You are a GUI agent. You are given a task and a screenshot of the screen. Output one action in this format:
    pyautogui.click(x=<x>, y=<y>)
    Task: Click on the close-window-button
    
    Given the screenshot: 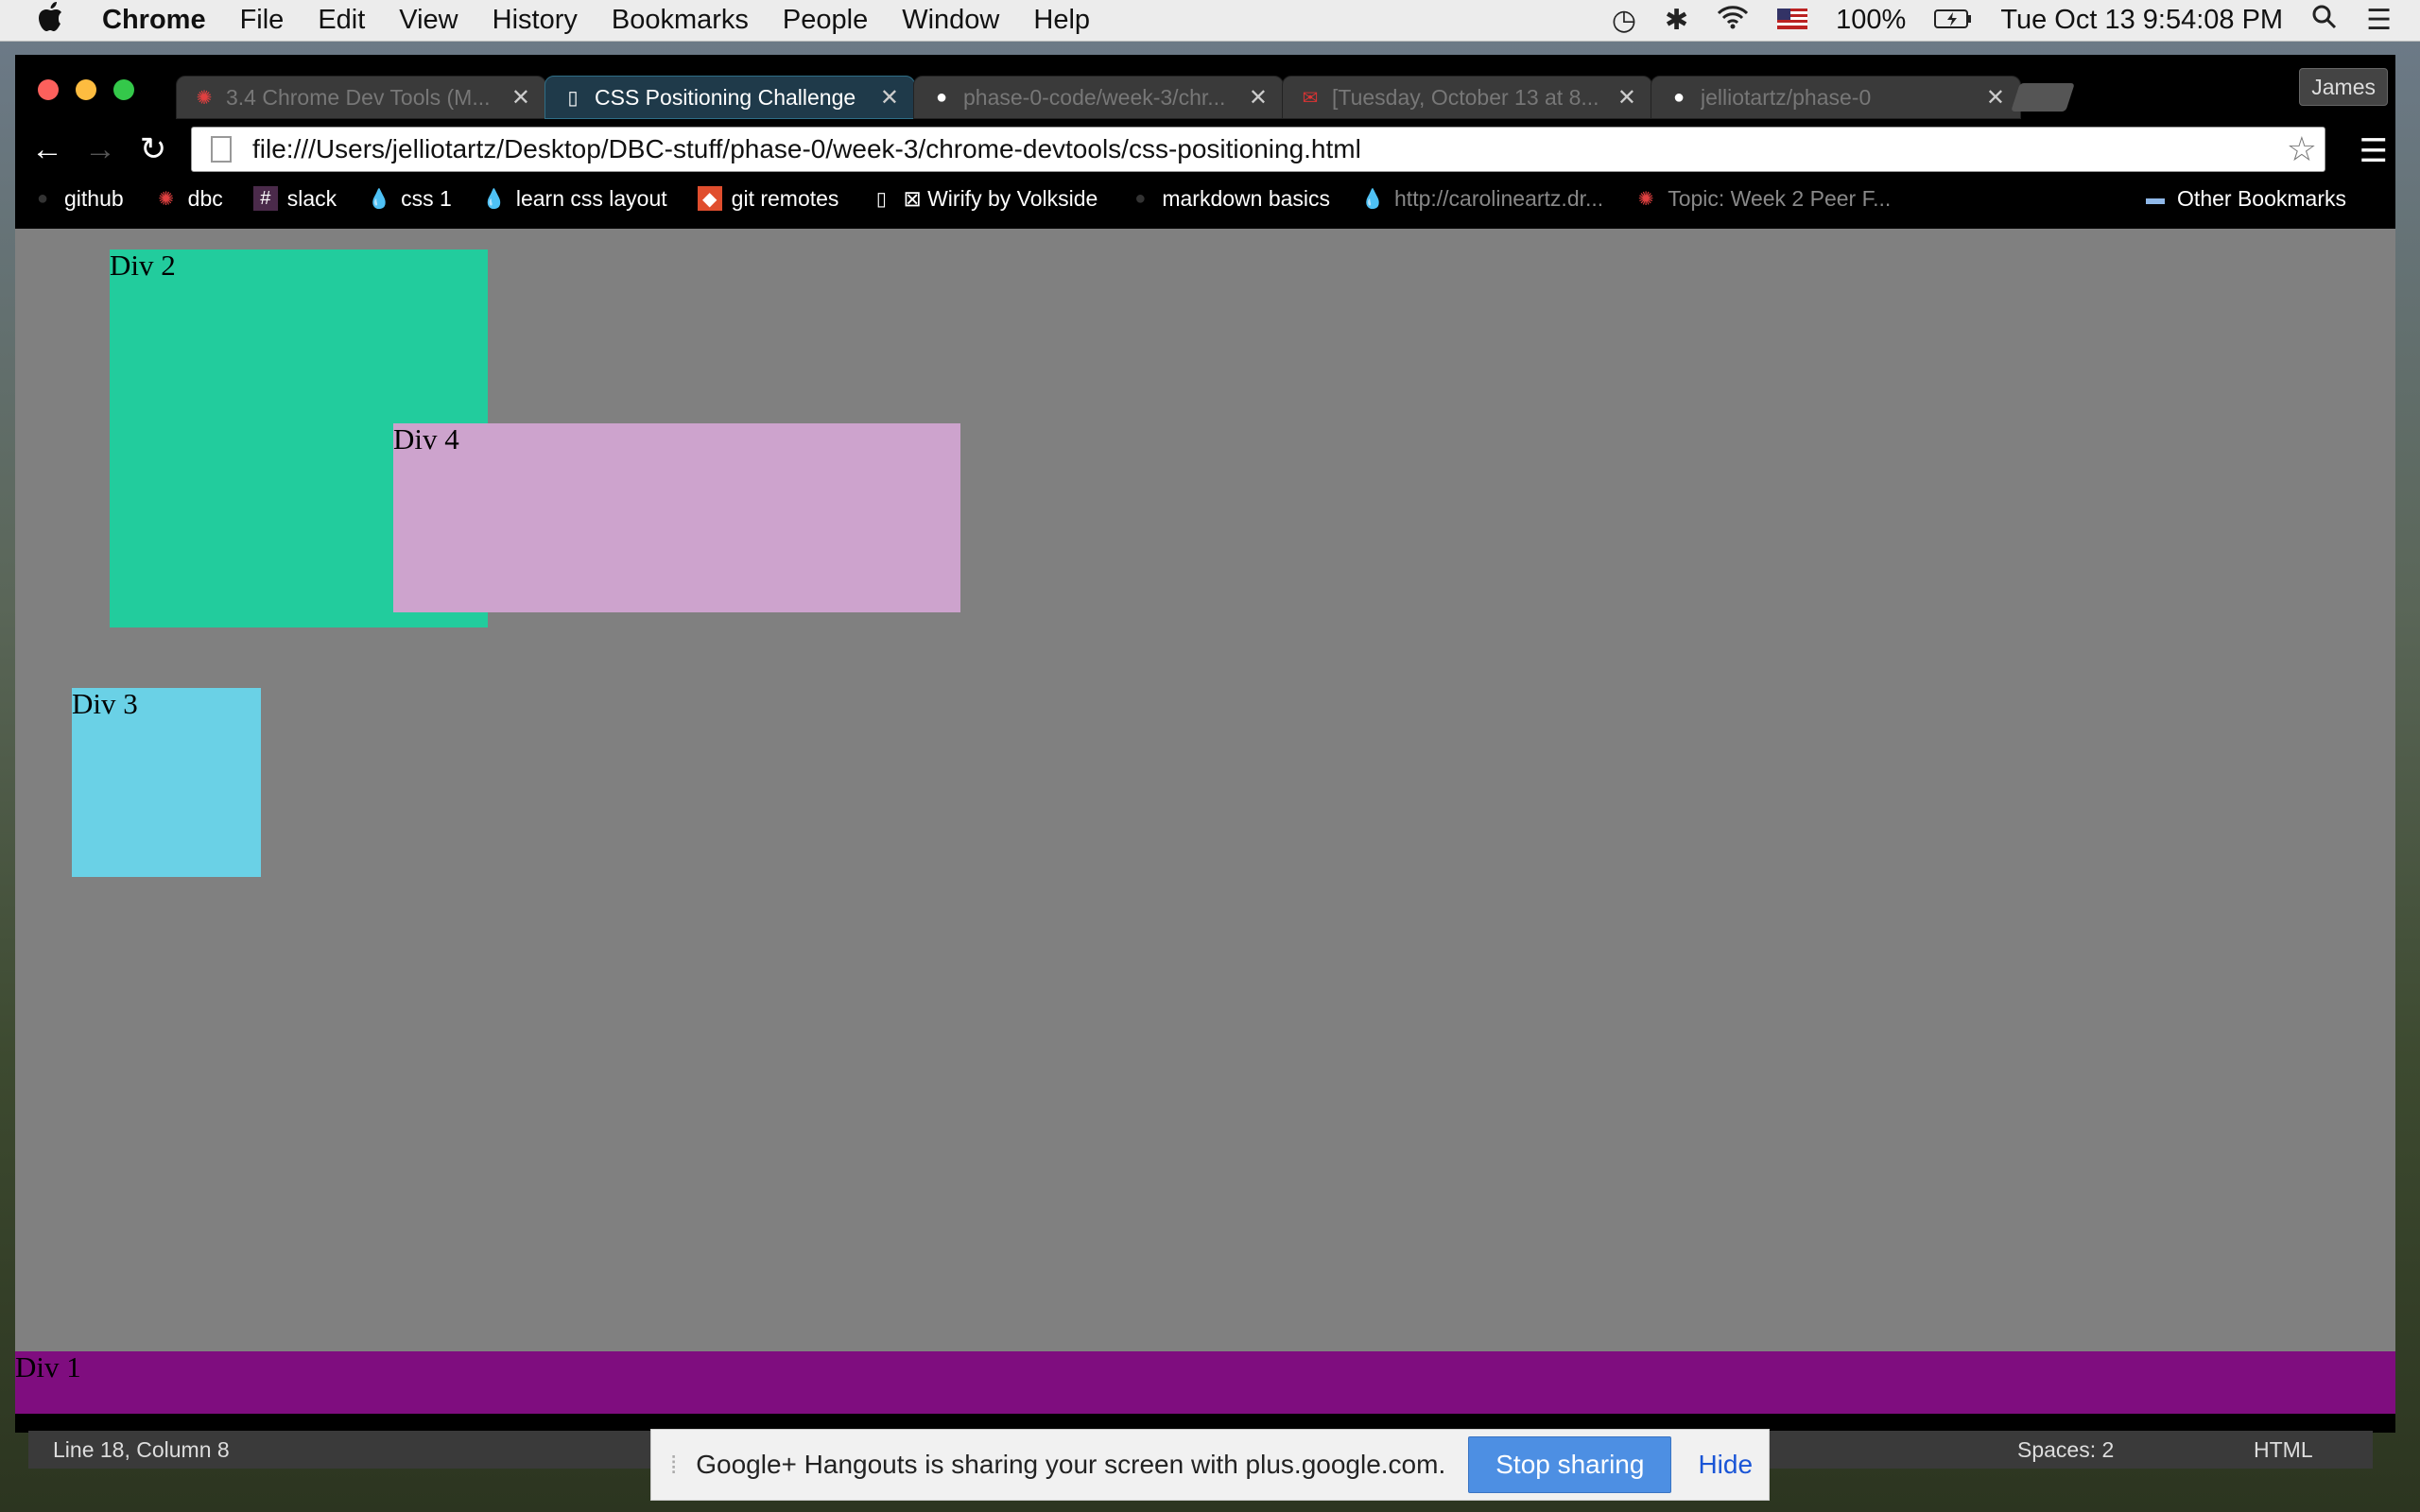 What is the action you would take?
    pyautogui.click(x=48, y=89)
    